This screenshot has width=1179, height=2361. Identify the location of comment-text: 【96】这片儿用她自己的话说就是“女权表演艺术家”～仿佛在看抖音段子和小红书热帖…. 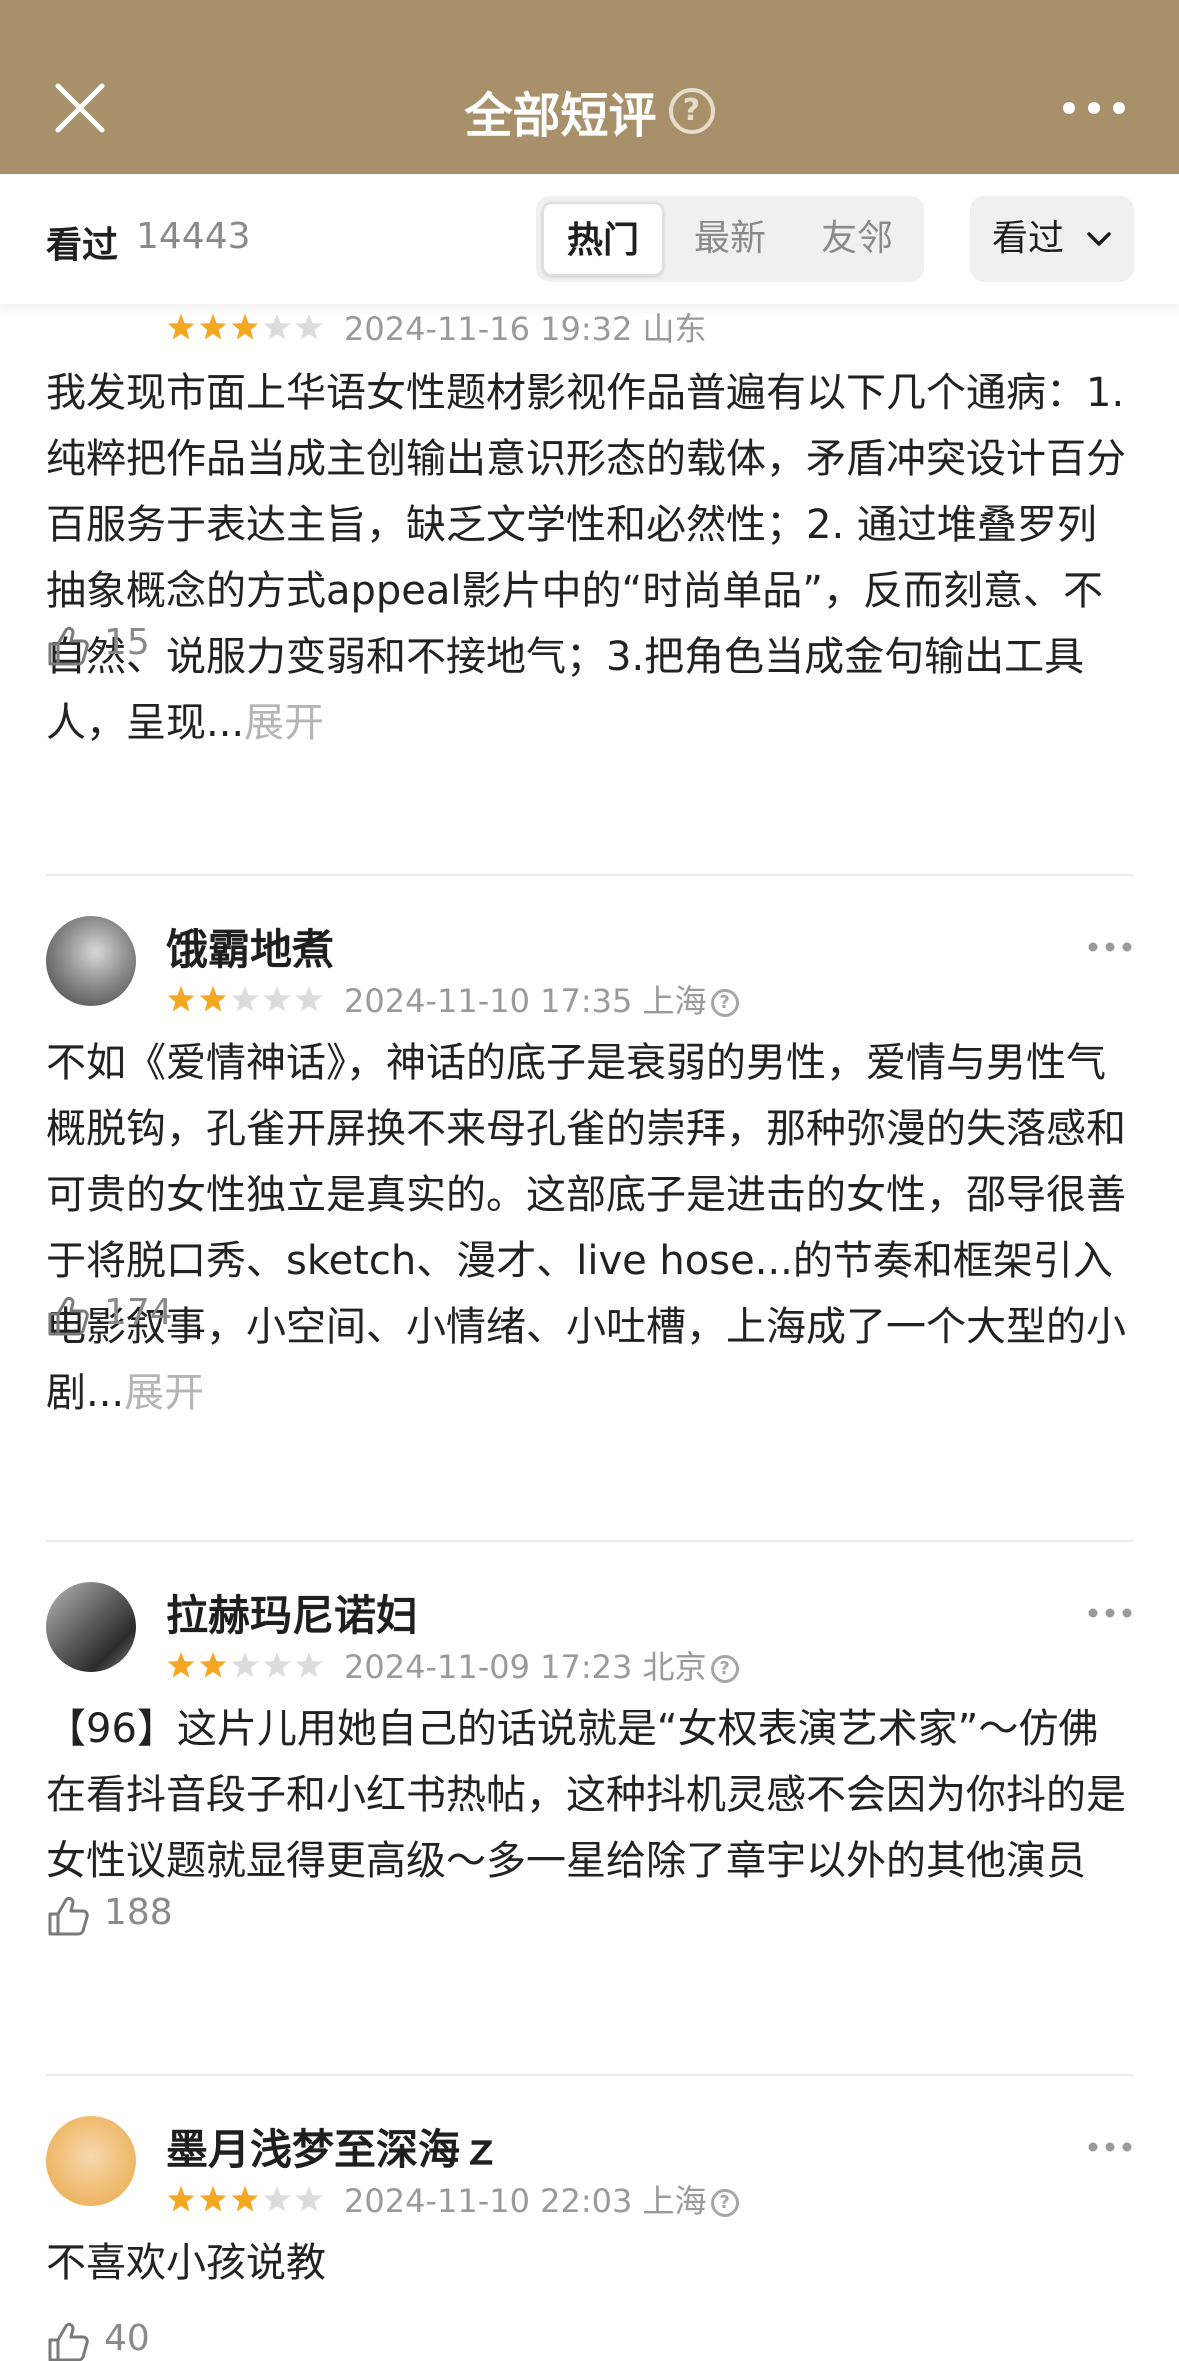
(586, 1795).